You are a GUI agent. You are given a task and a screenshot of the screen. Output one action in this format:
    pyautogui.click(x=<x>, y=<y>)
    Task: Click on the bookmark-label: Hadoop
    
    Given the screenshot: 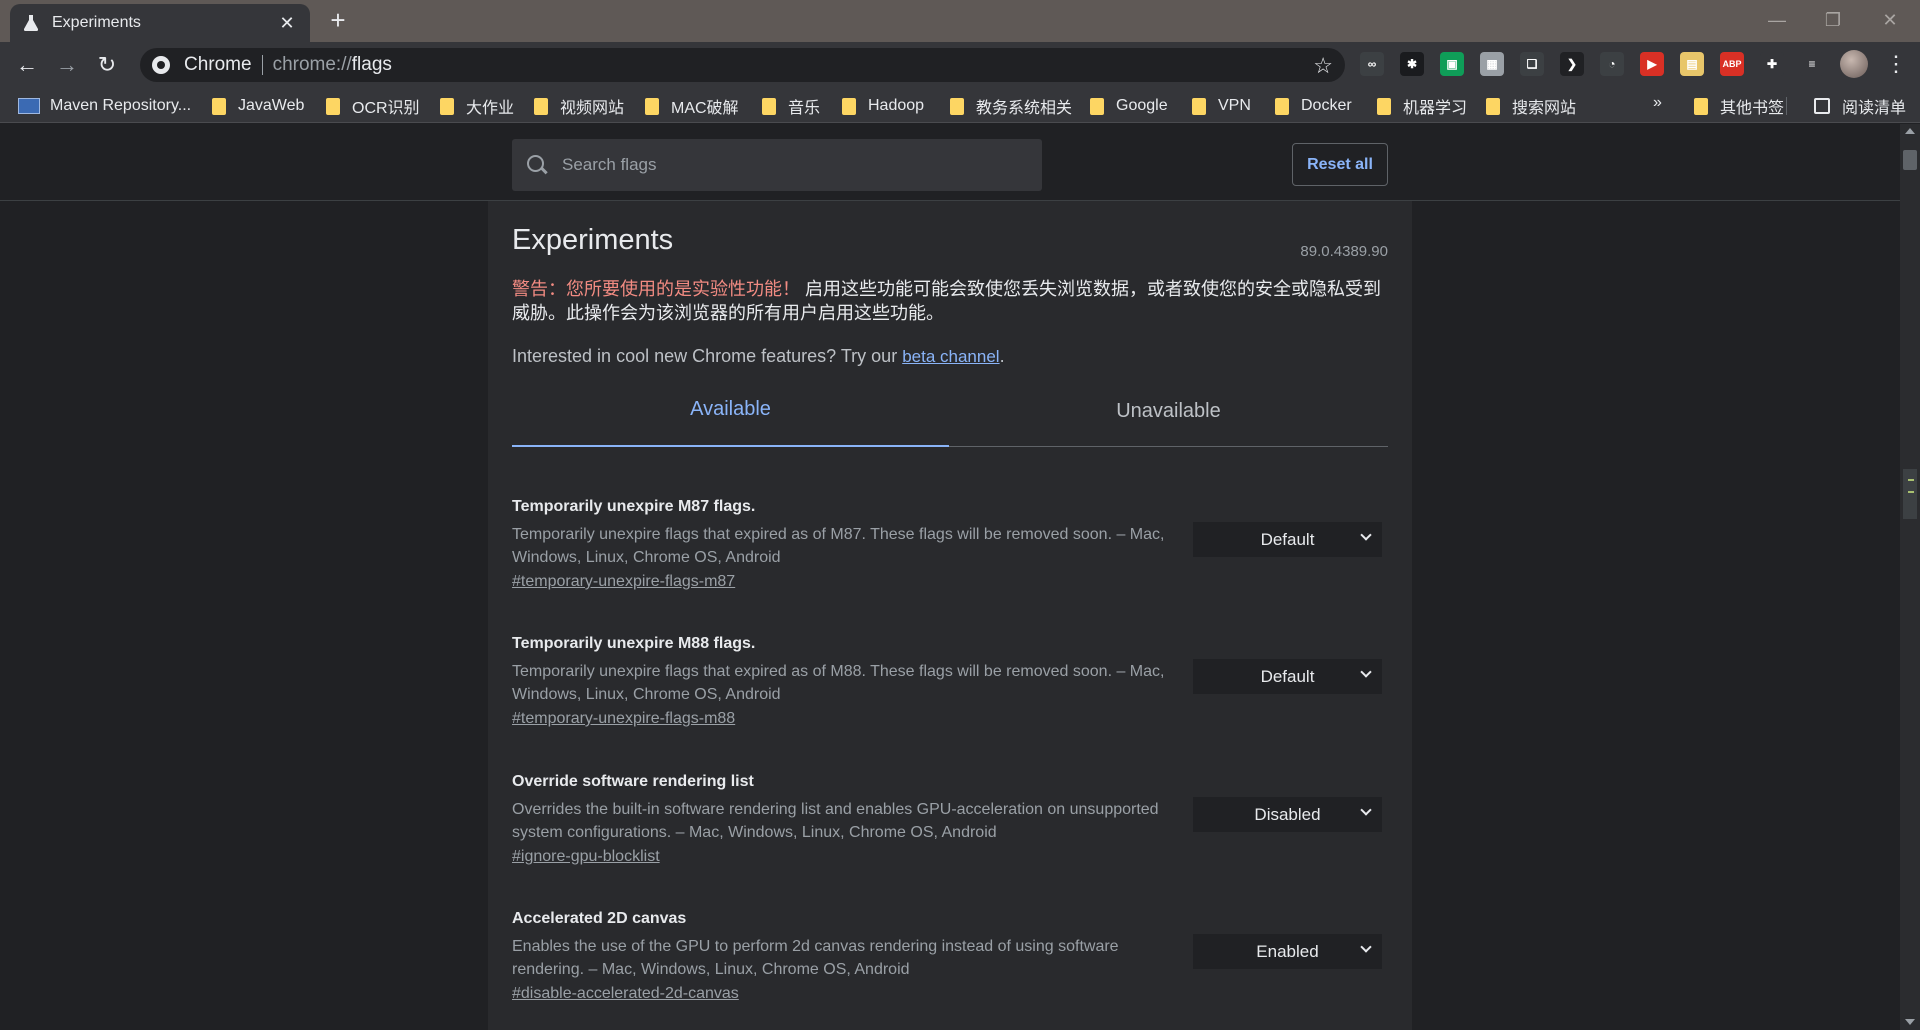 What is the action you would take?
    pyautogui.click(x=896, y=105)
    